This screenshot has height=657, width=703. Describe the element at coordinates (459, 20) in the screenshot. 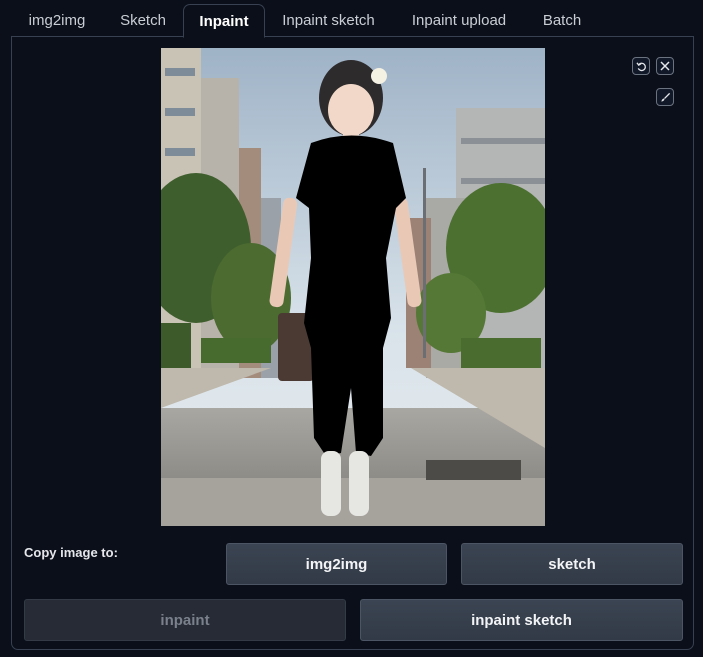

I see `tab-inpaint-upload: Inpaint upload` at that location.